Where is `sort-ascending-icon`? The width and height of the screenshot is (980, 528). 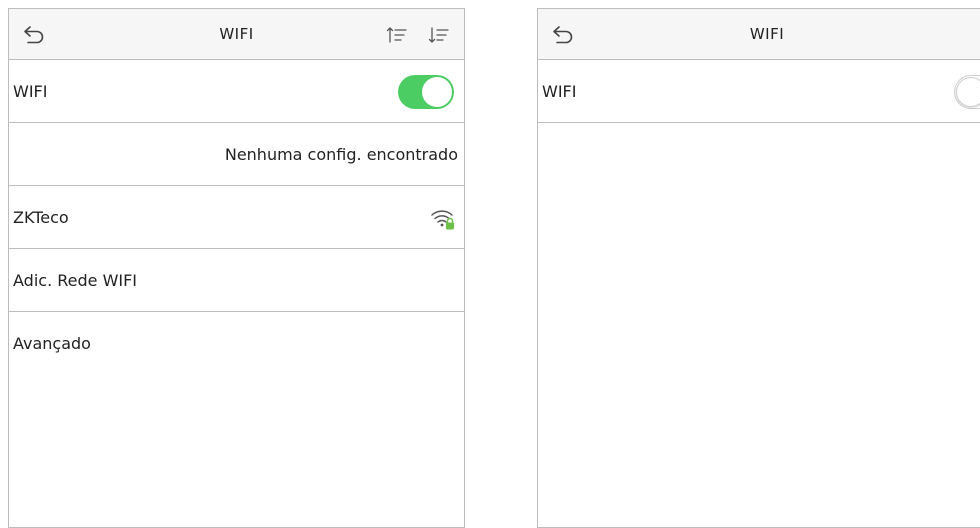
sort-ascending-icon is located at coordinates (397, 35).